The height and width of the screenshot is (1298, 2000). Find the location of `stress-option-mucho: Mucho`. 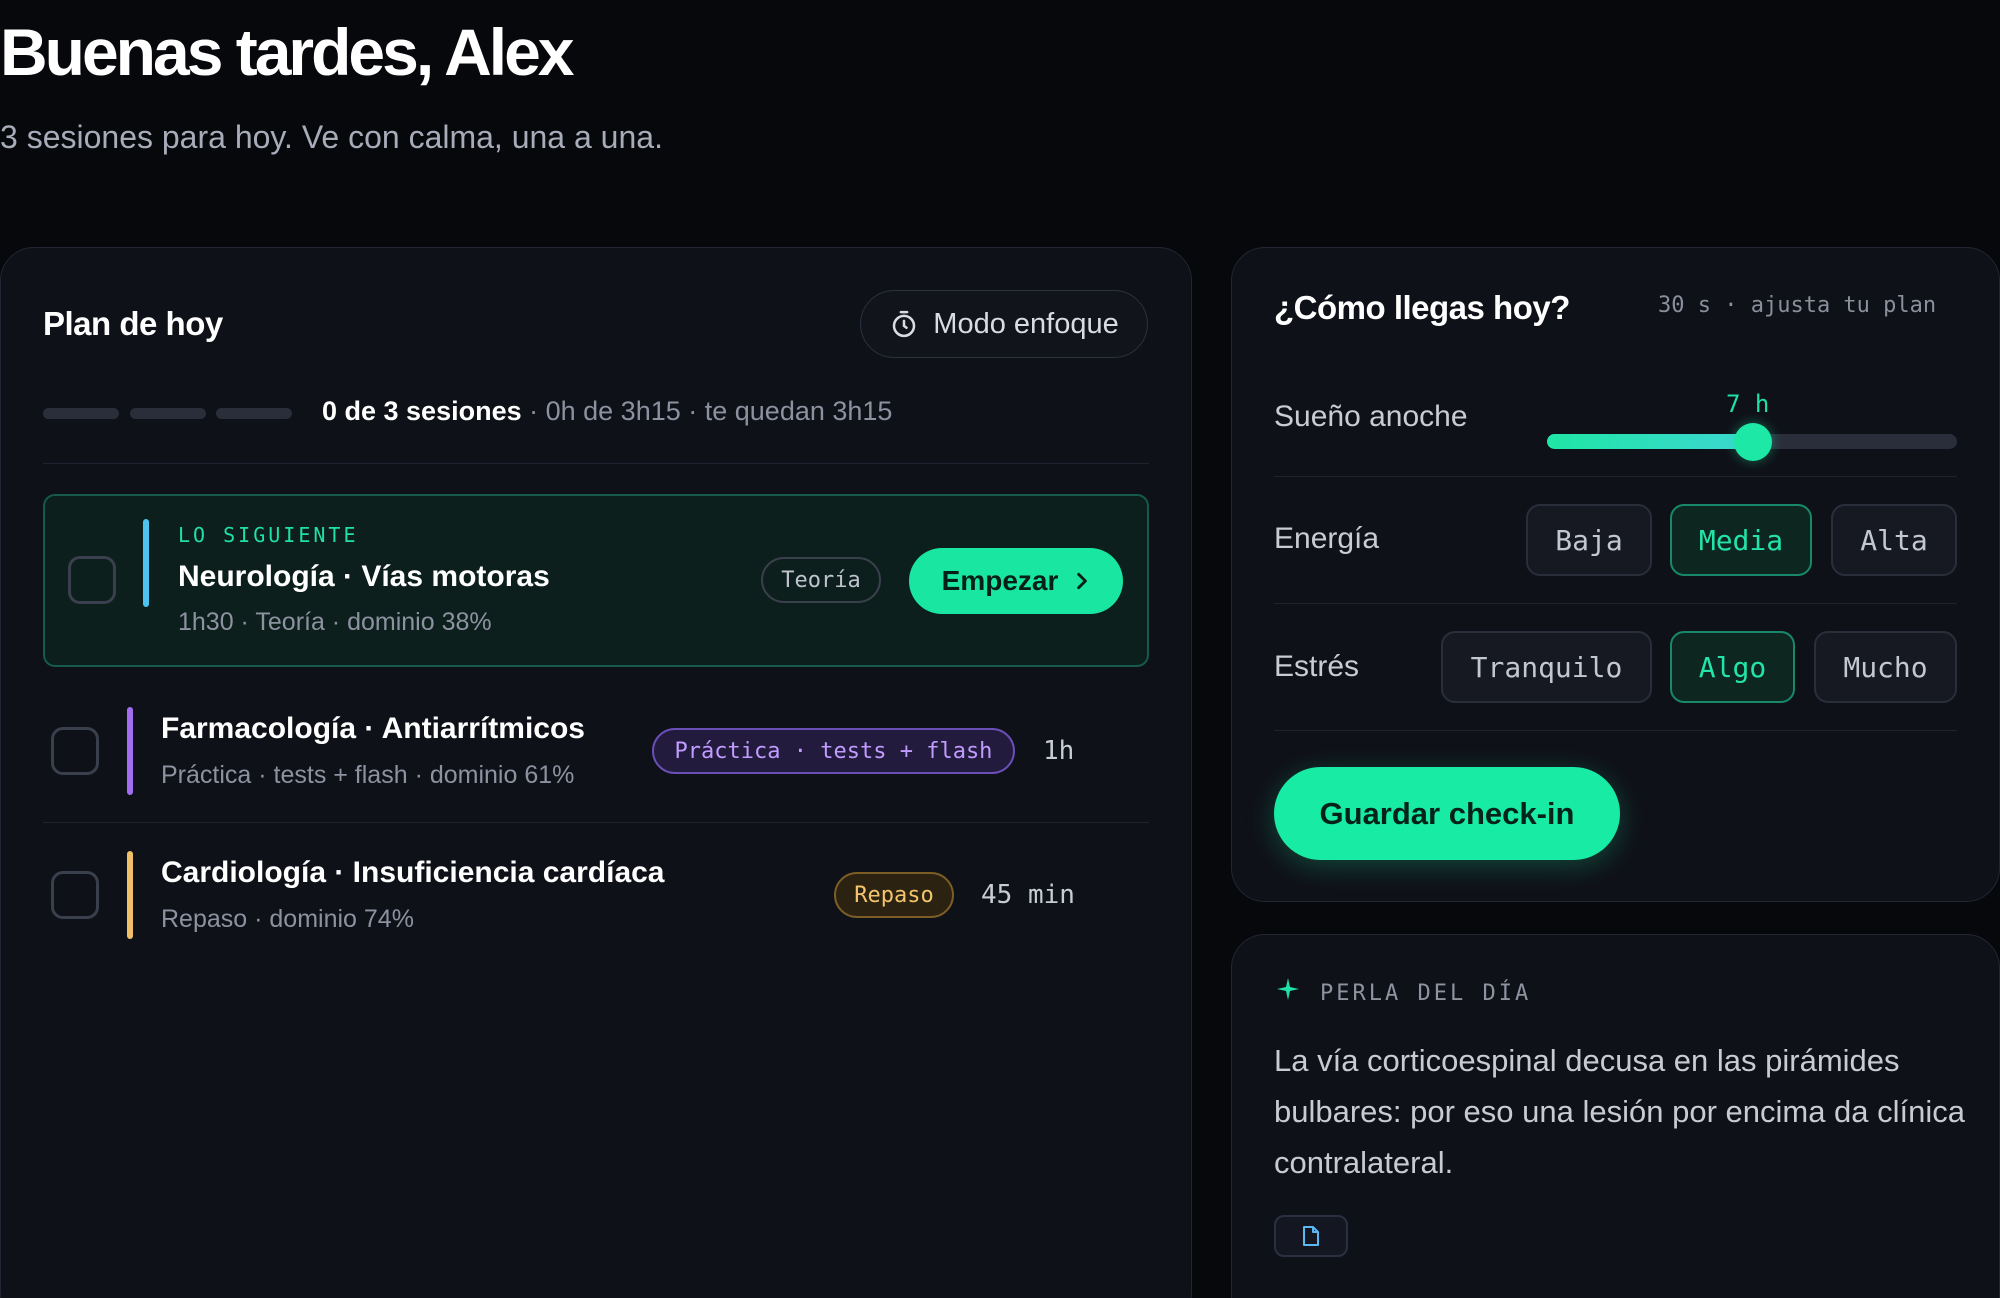

stress-option-mucho: Mucho is located at coordinates (1885, 667).